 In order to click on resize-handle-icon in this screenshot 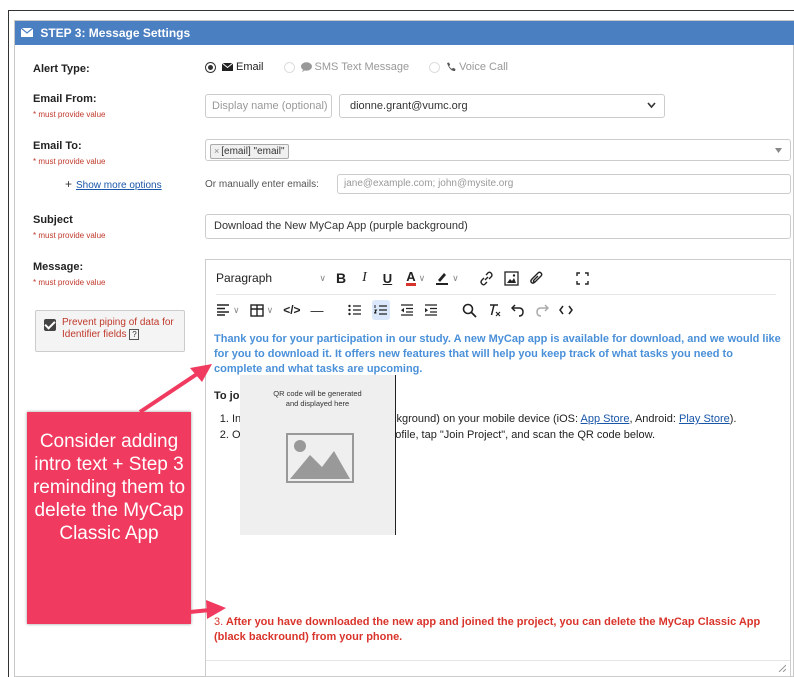, I will do `click(782, 668)`.